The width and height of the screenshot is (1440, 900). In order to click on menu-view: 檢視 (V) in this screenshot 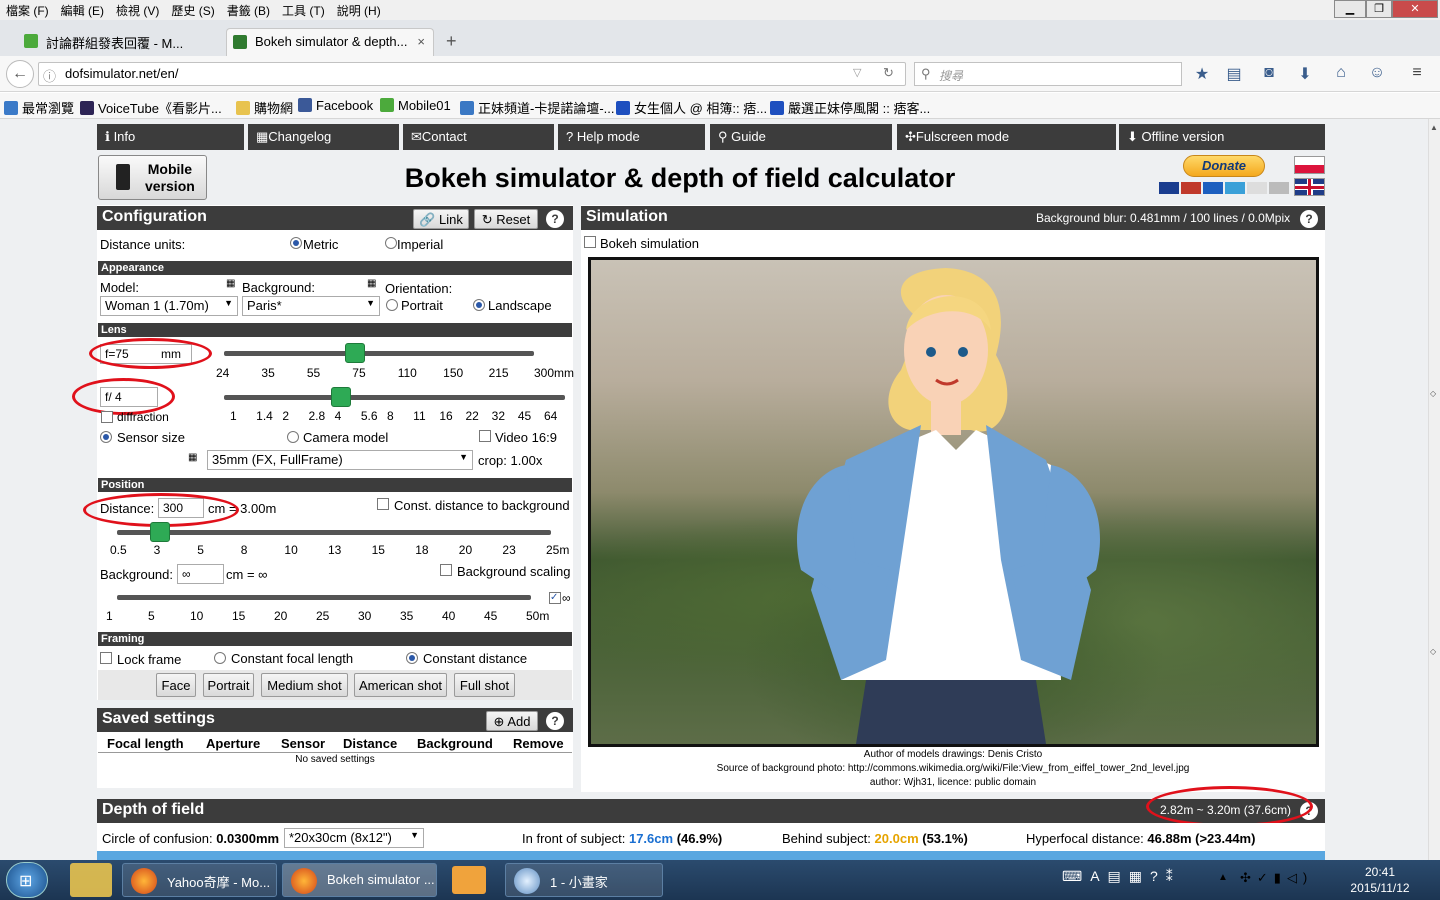, I will do `click(137, 9)`.